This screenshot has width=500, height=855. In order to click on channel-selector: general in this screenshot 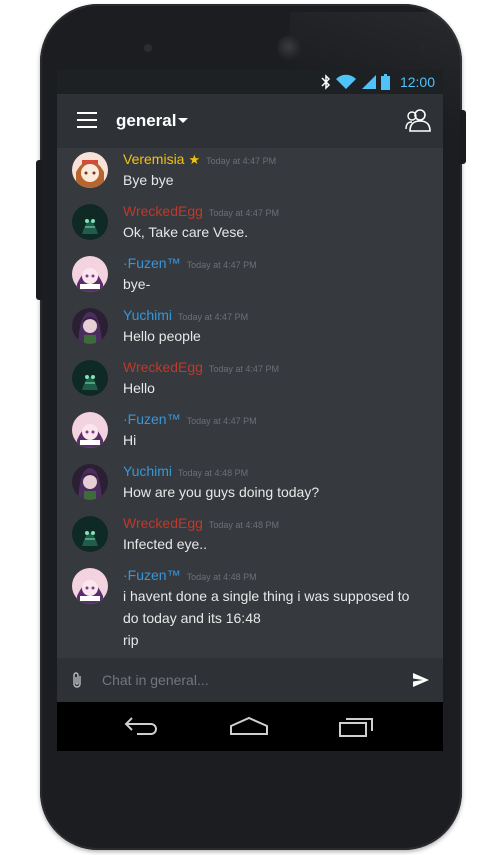, I will do `click(146, 121)`.